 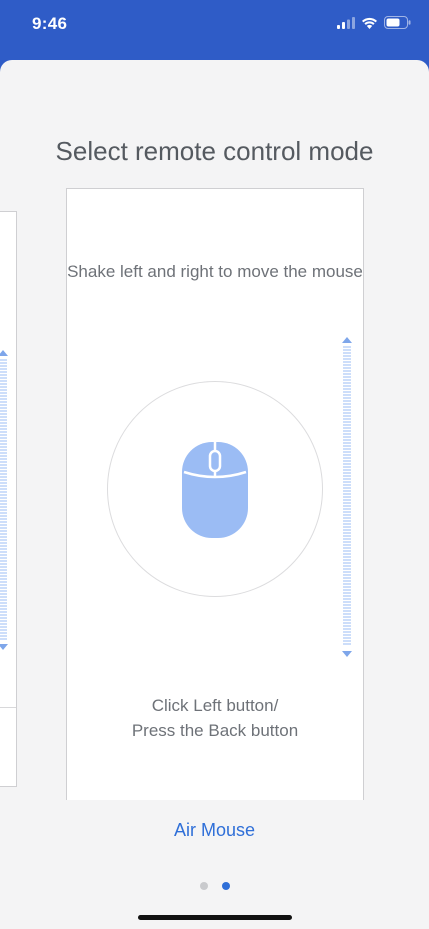 What do you see at coordinates (215, 271) in the screenshot?
I see `mode-instruction-top: Shake left and right to move the mouse` at bounding box center [215, 271].